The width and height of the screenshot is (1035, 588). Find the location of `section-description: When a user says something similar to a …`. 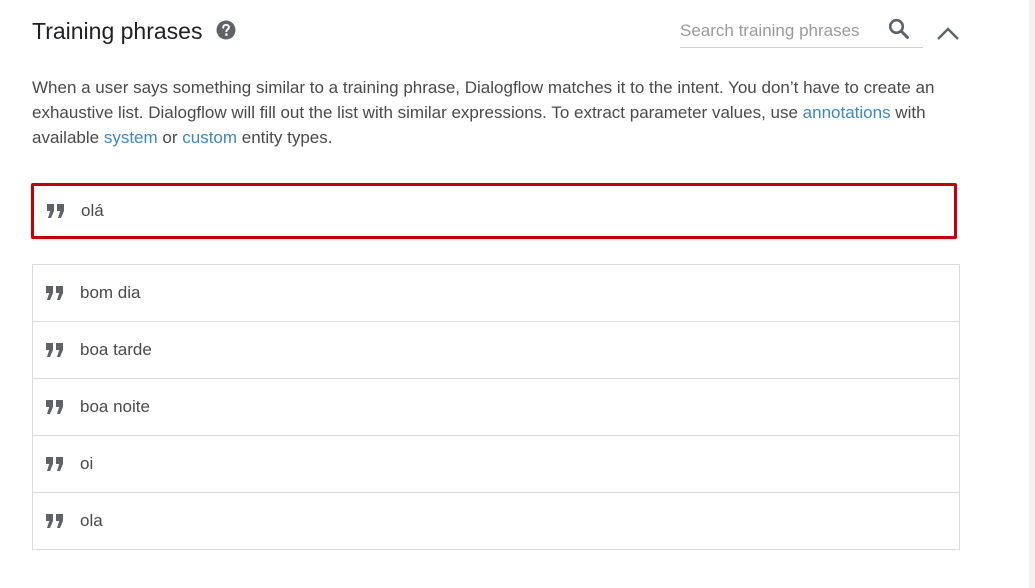

section-description: When a user says something similar to a … is located at coordinates (502, 112).